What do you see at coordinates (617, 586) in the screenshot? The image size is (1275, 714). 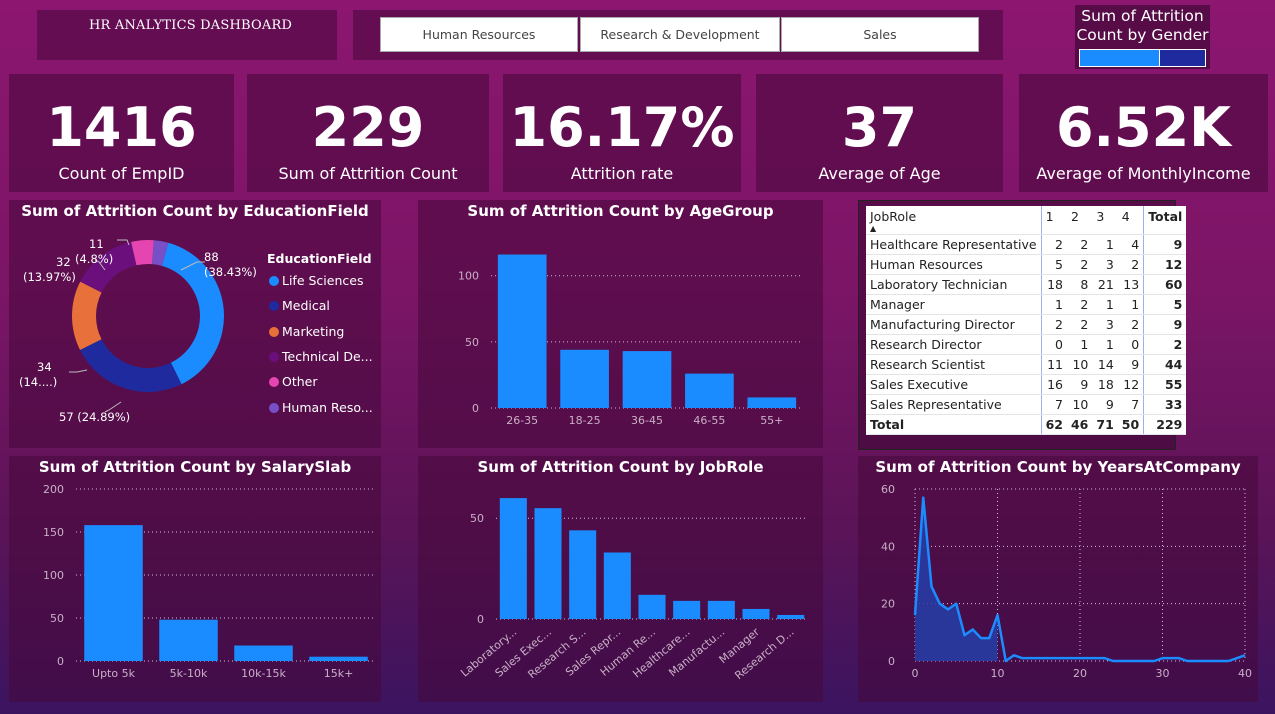 I see `bar-sales-repr-` at bounding box center [617, 586].